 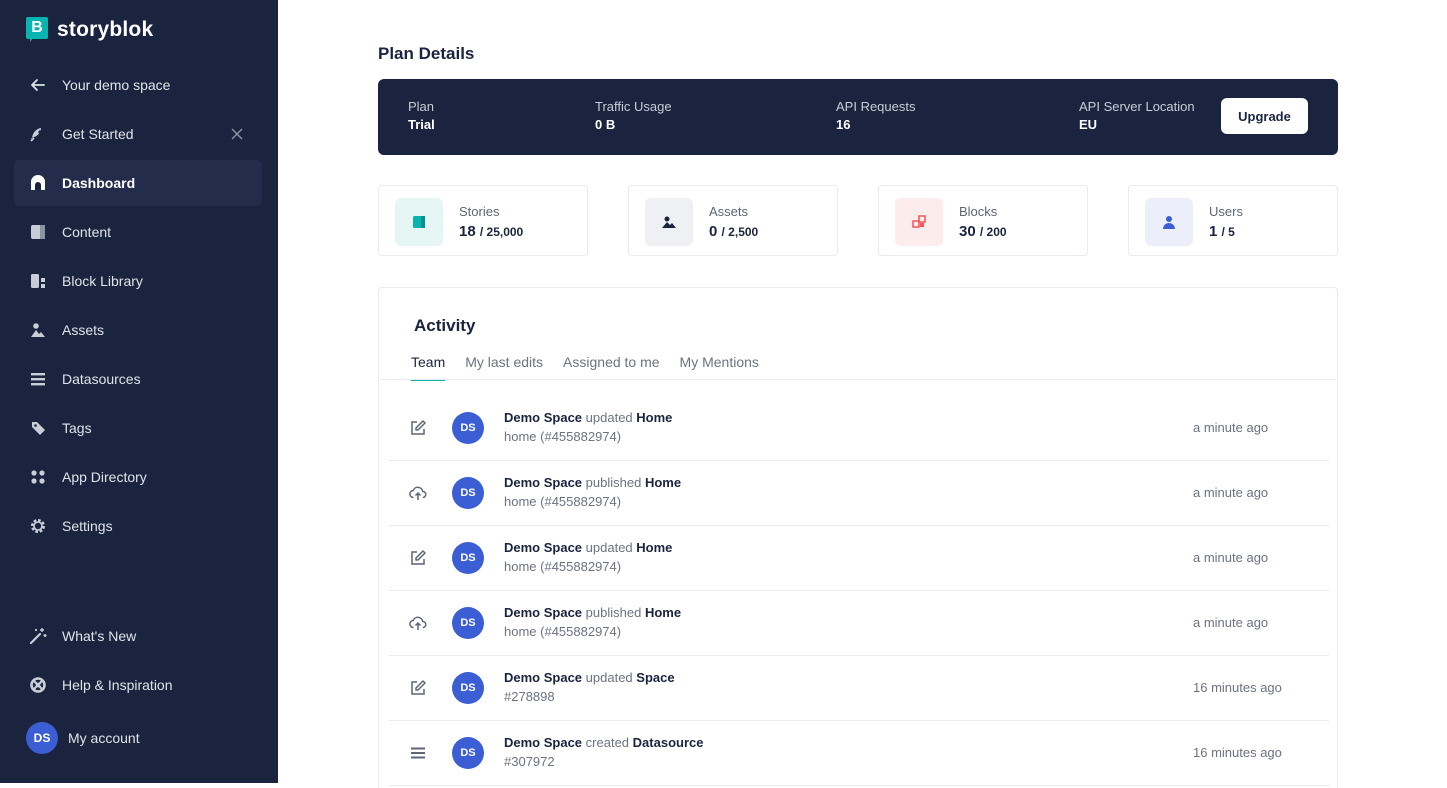 What do you see at coordinates (734, 231) in the screenshot?
I see `stat-value: 0 / 2,500` at bounding box center [734, 231].